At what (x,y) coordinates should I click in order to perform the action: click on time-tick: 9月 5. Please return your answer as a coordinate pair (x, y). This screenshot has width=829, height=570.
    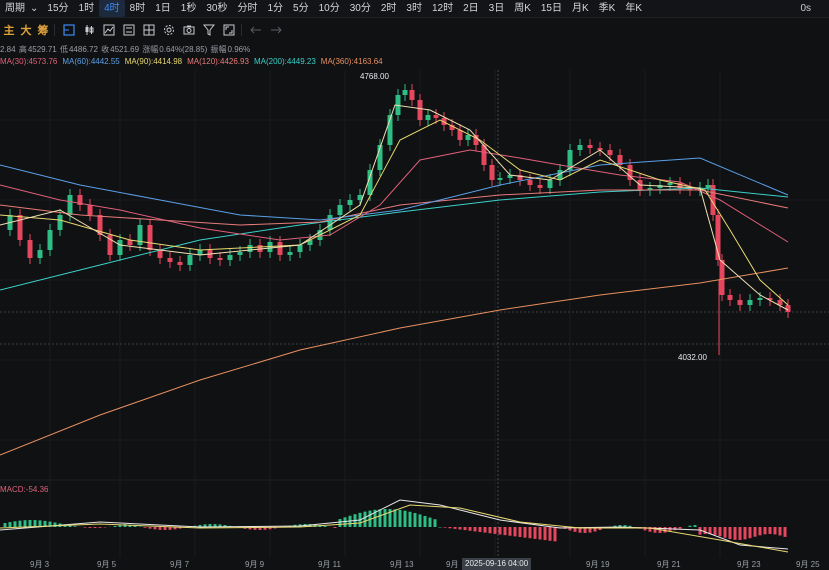
    Looking at the image, I should click on (107, 564).